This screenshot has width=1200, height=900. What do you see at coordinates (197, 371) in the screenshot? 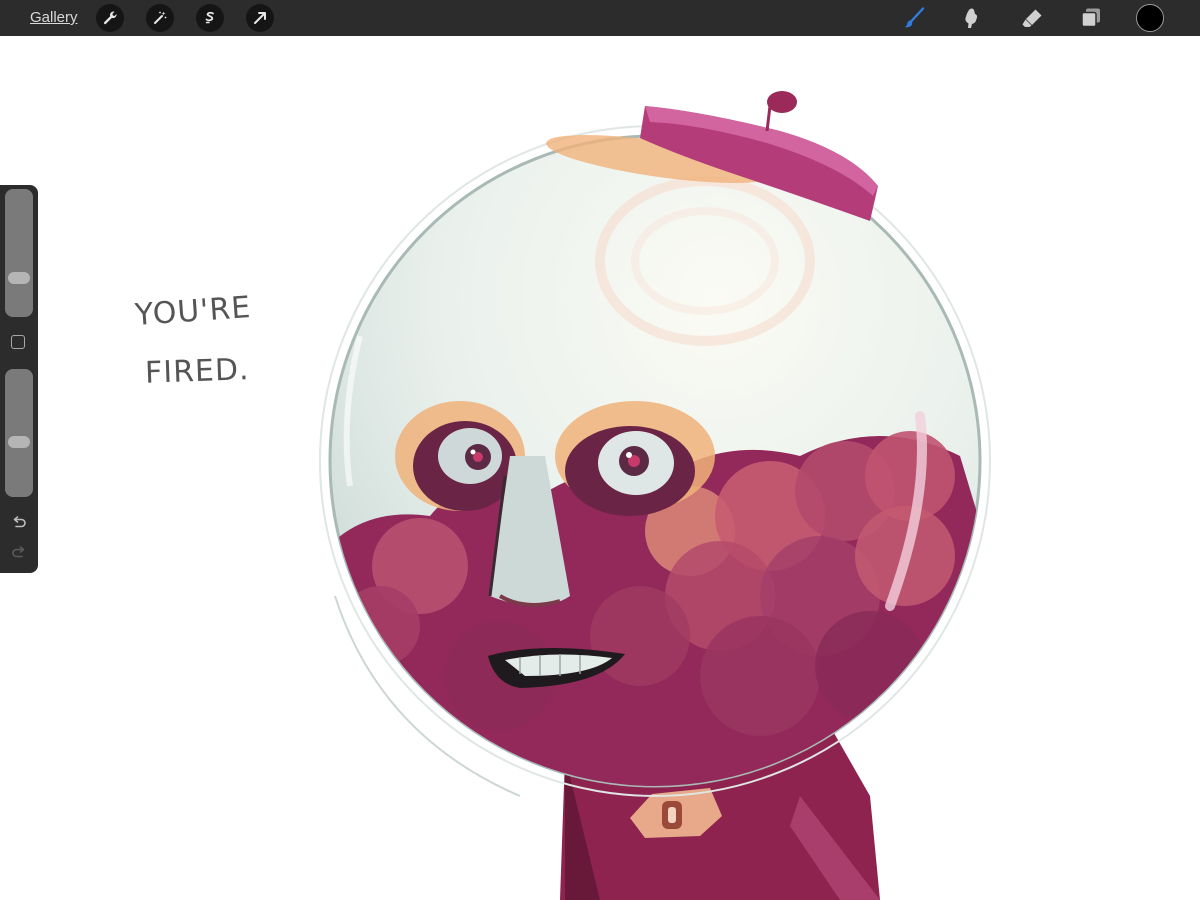
I see `caption-line-2: FIRED.` at bounding box center [197, 371].